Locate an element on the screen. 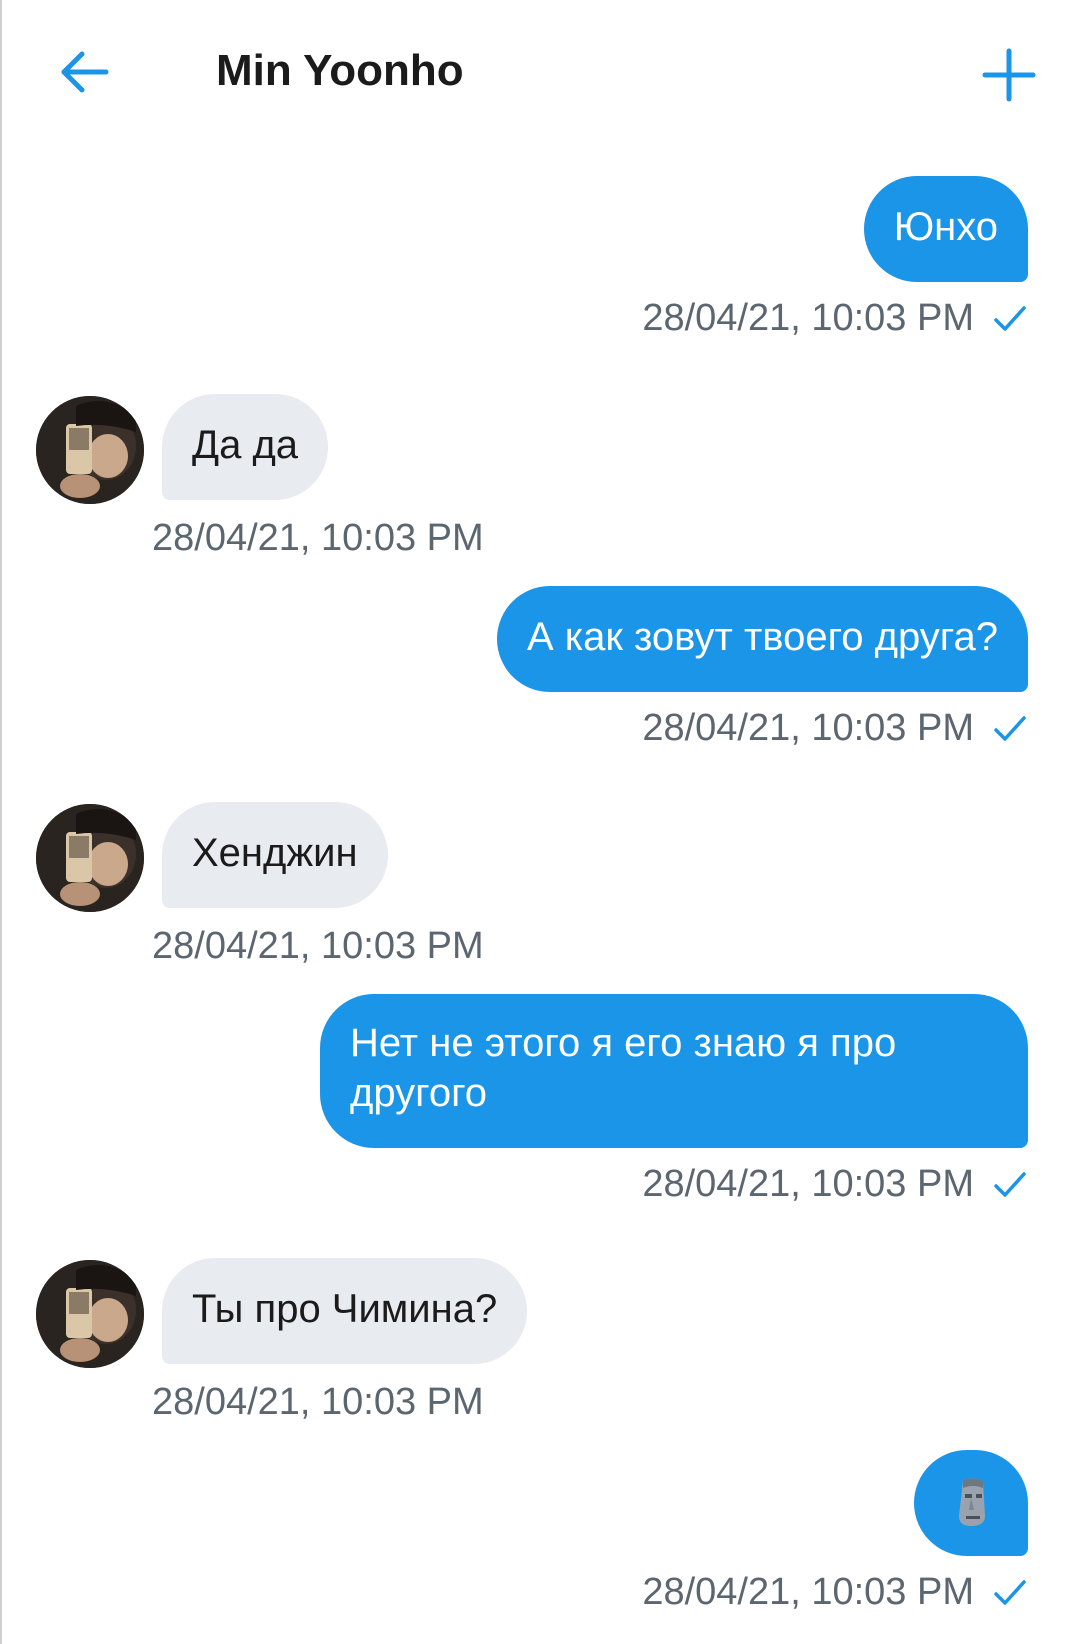 This screenshot has height=1644, width=1080. moai-emoji-icon is located at coordinates (972, 1502).